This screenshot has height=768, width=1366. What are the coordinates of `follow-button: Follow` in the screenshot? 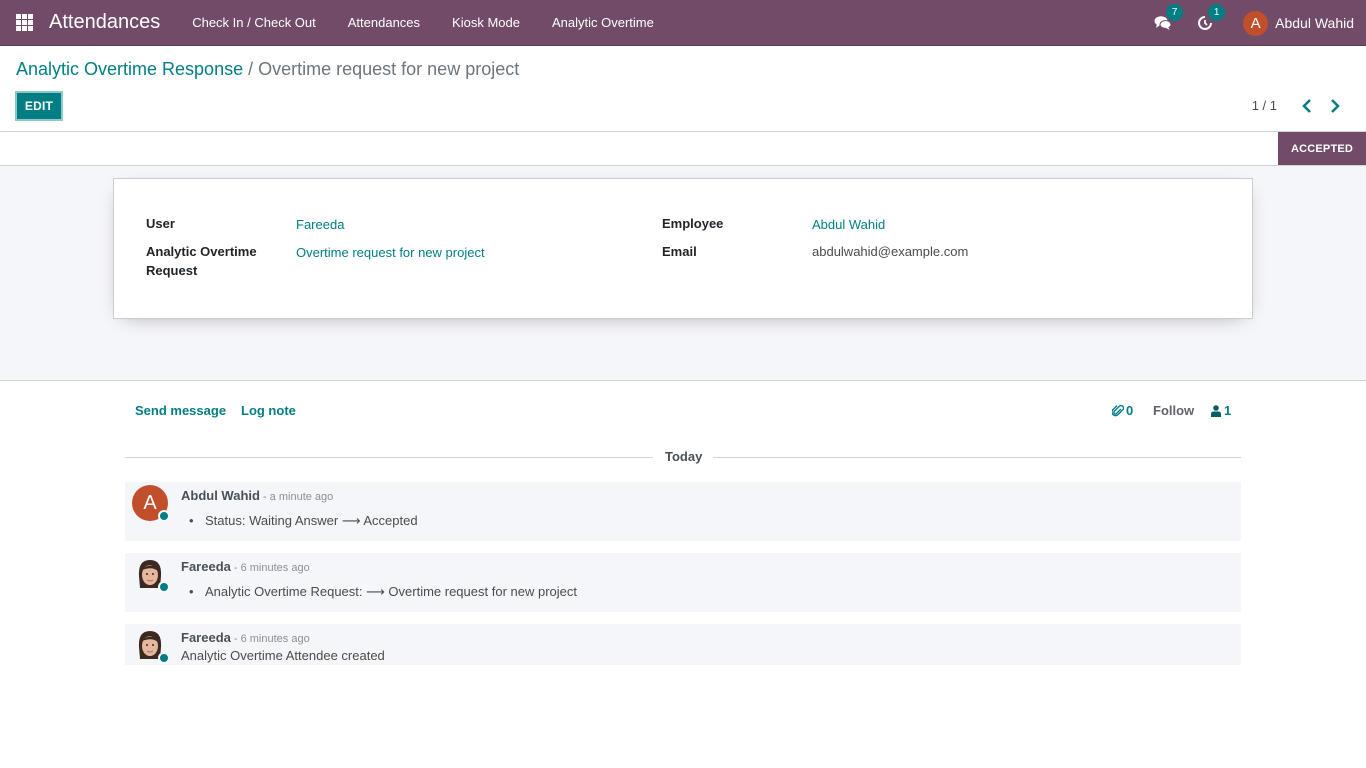 It's located at (1173, 410).